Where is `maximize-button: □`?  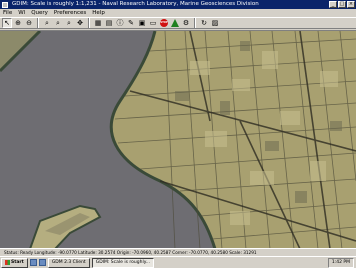 maximize-button: □ is located at coordinates (342, 4).